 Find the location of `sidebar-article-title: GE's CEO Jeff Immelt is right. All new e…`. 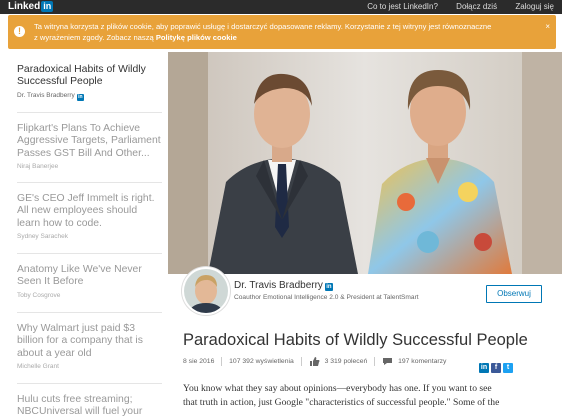

sidebar-article-title: GE's CEO Jeff Immelt is right. All new e… is located at coordinates (89, 211).